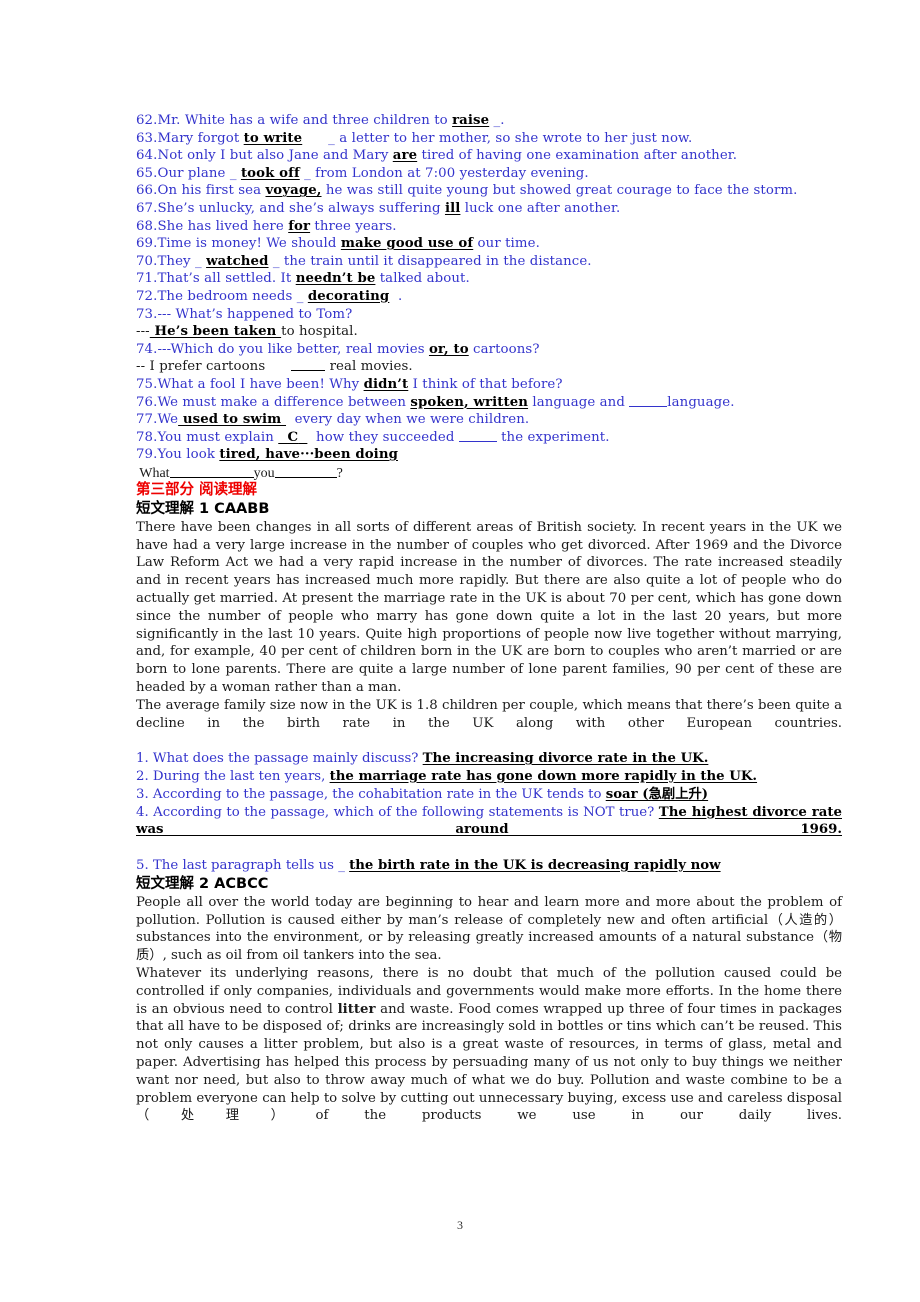 The image size is (920, 1302). I want to click on handwriting-qmark: ?, so click(339, 473).